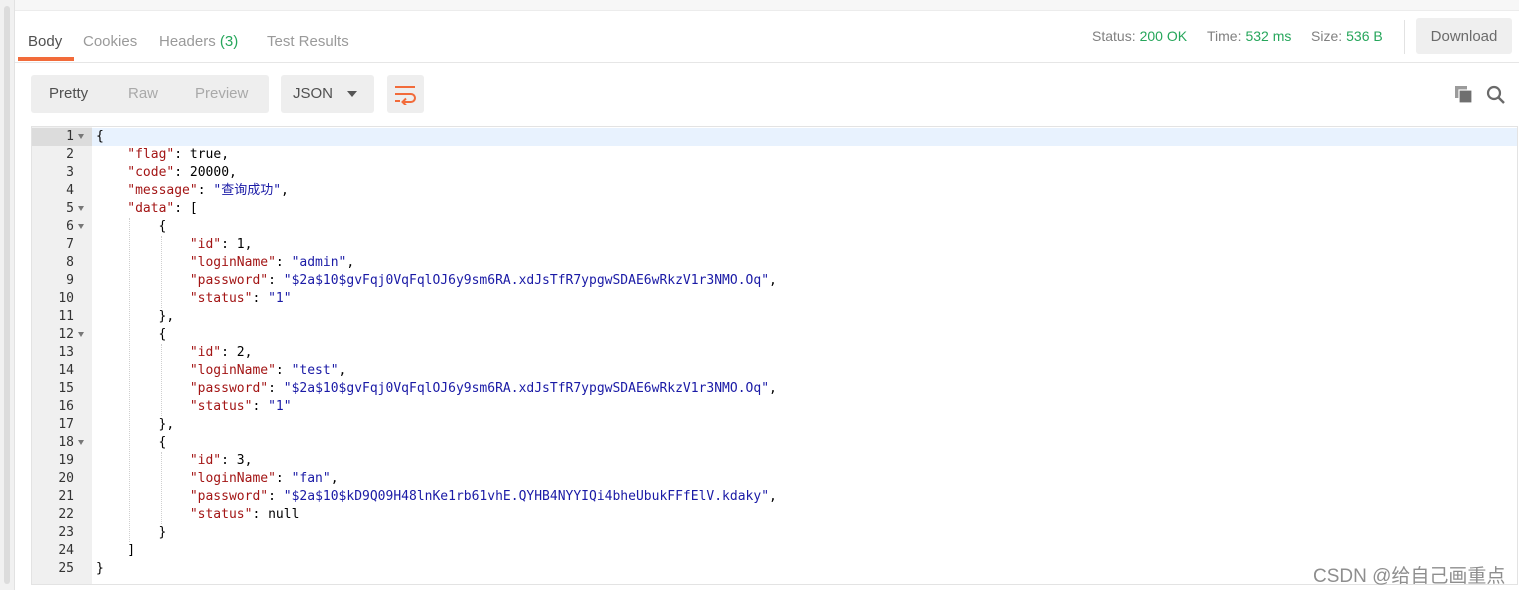 The width and height of the screenshot is (1519, 590). I want to click on json-key: "password", so click(229, 280).